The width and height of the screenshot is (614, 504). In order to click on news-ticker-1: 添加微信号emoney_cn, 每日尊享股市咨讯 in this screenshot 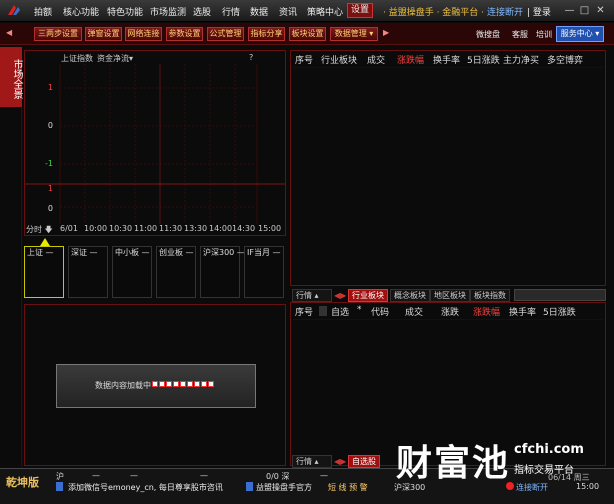, I will do `click(145, 487)`.